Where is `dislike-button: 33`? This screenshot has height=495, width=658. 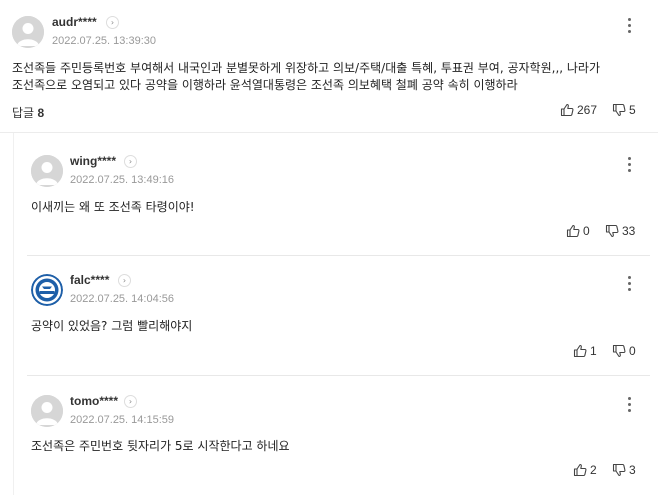
dislike-button: 33 is located at coordinates (620, 231).